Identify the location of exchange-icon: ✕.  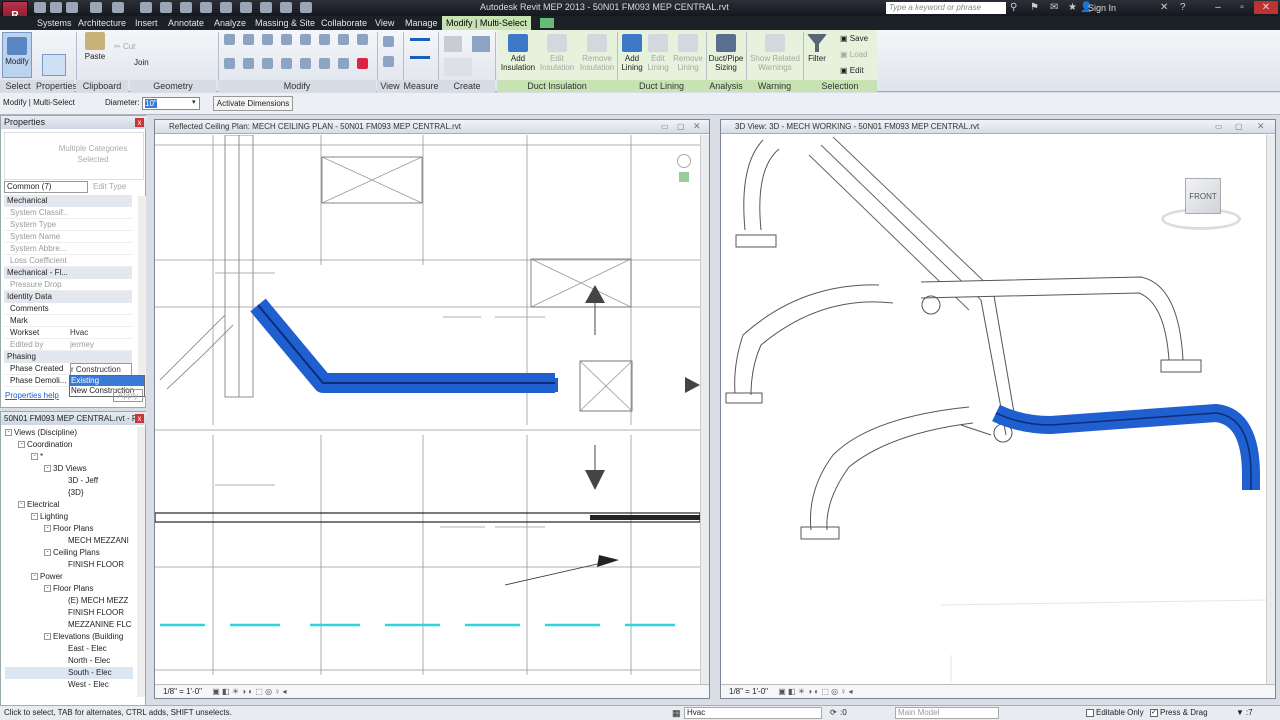
(1164, 7).